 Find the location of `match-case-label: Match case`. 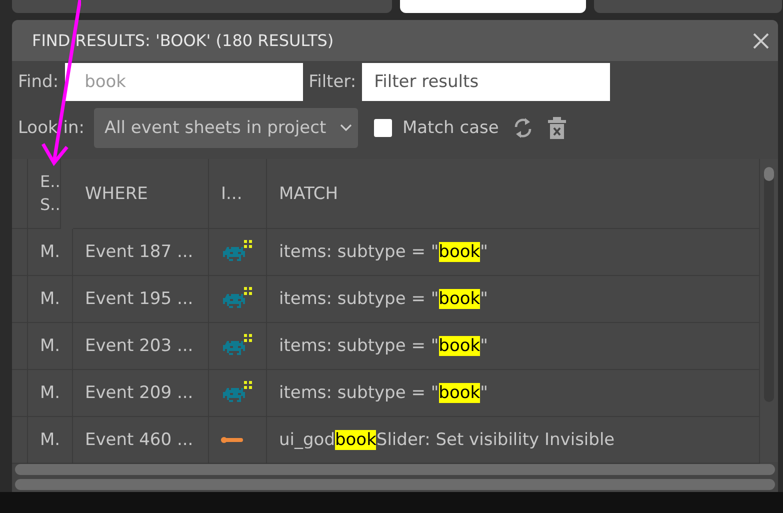

match-case-label: Match case is located at coordinates (450, 128).